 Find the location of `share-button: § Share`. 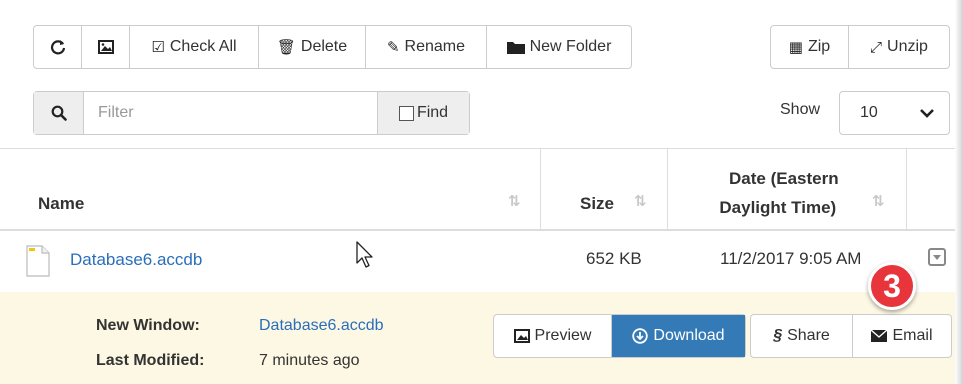

share-button: § Share is located at coordinates (802, 336).